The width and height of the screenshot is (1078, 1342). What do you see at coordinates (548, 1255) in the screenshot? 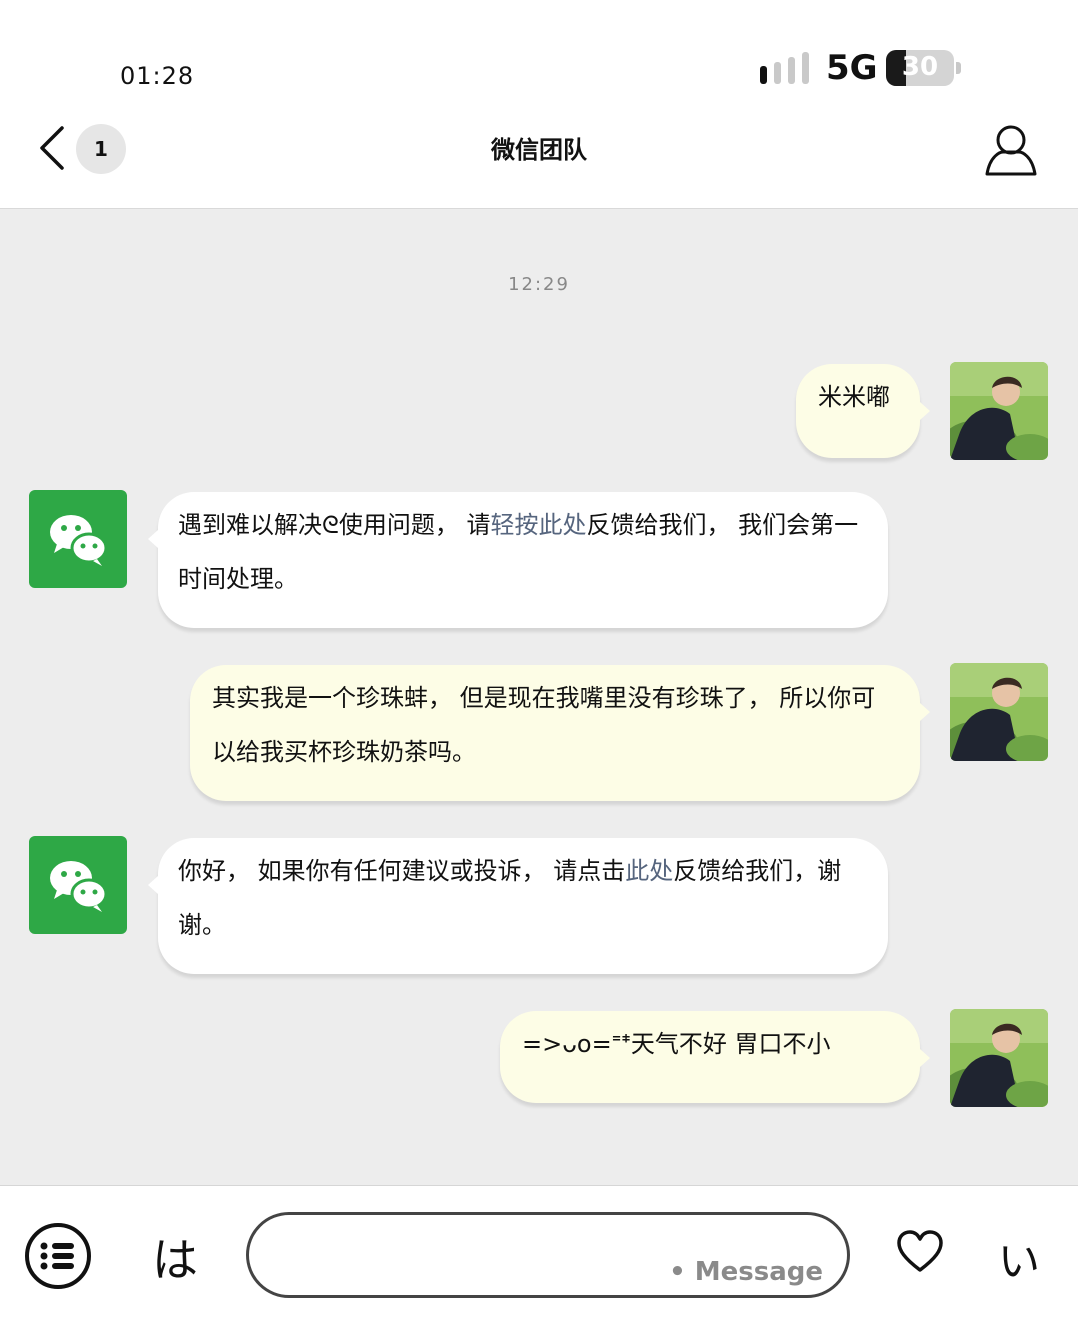
I see `message-input: • Message` at bounding box center [548, 1255].